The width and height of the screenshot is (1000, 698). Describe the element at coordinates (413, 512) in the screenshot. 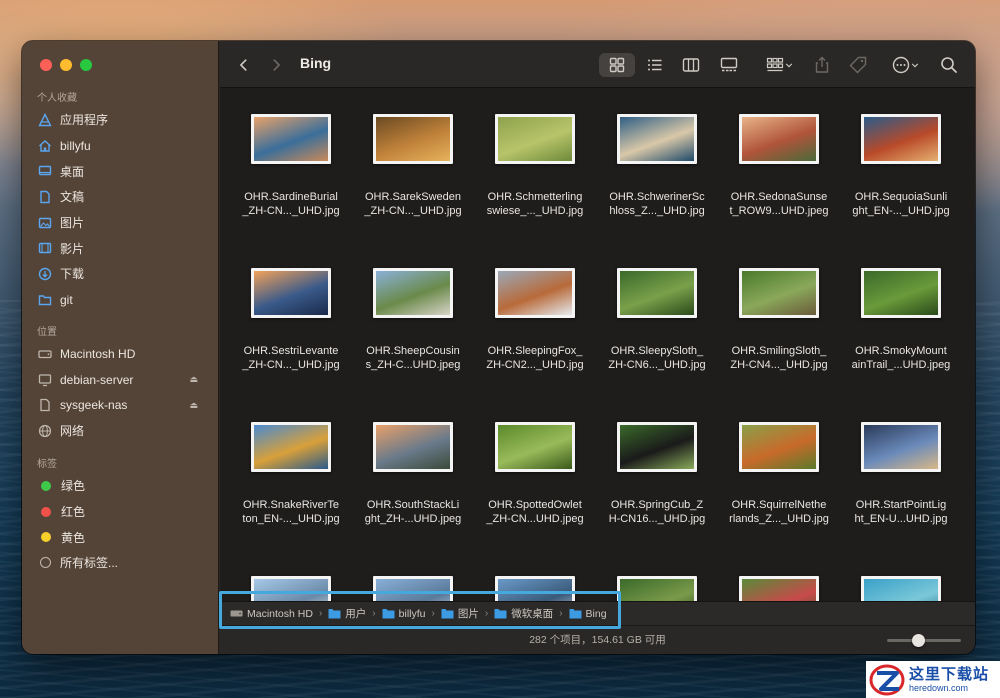

I see `file-name: OHR.SouthStackLi ght_ZH-...UHD.jpeg` at that location.